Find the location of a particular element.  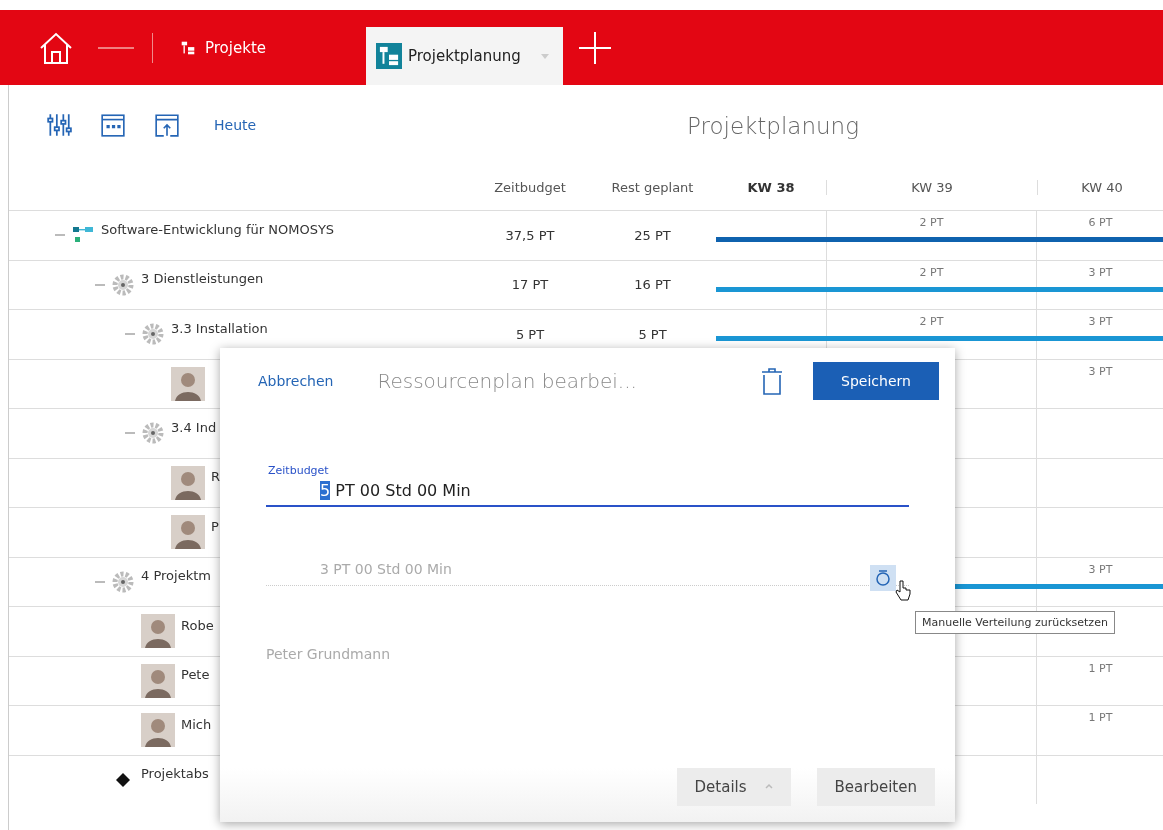

reset-icon is located at coordinates (883, 578).